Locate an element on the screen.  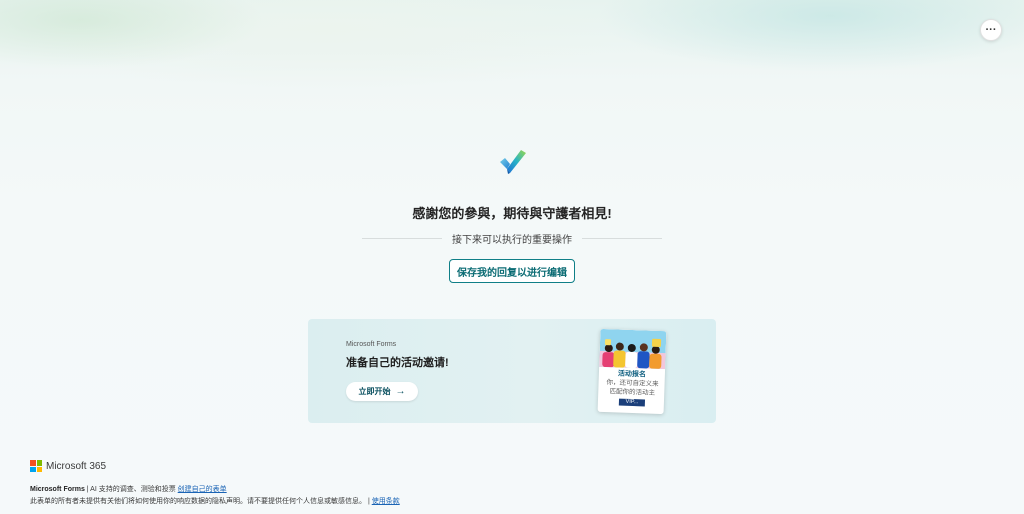
start-now-label: 立即开始 is located at coordinates (374, 391).